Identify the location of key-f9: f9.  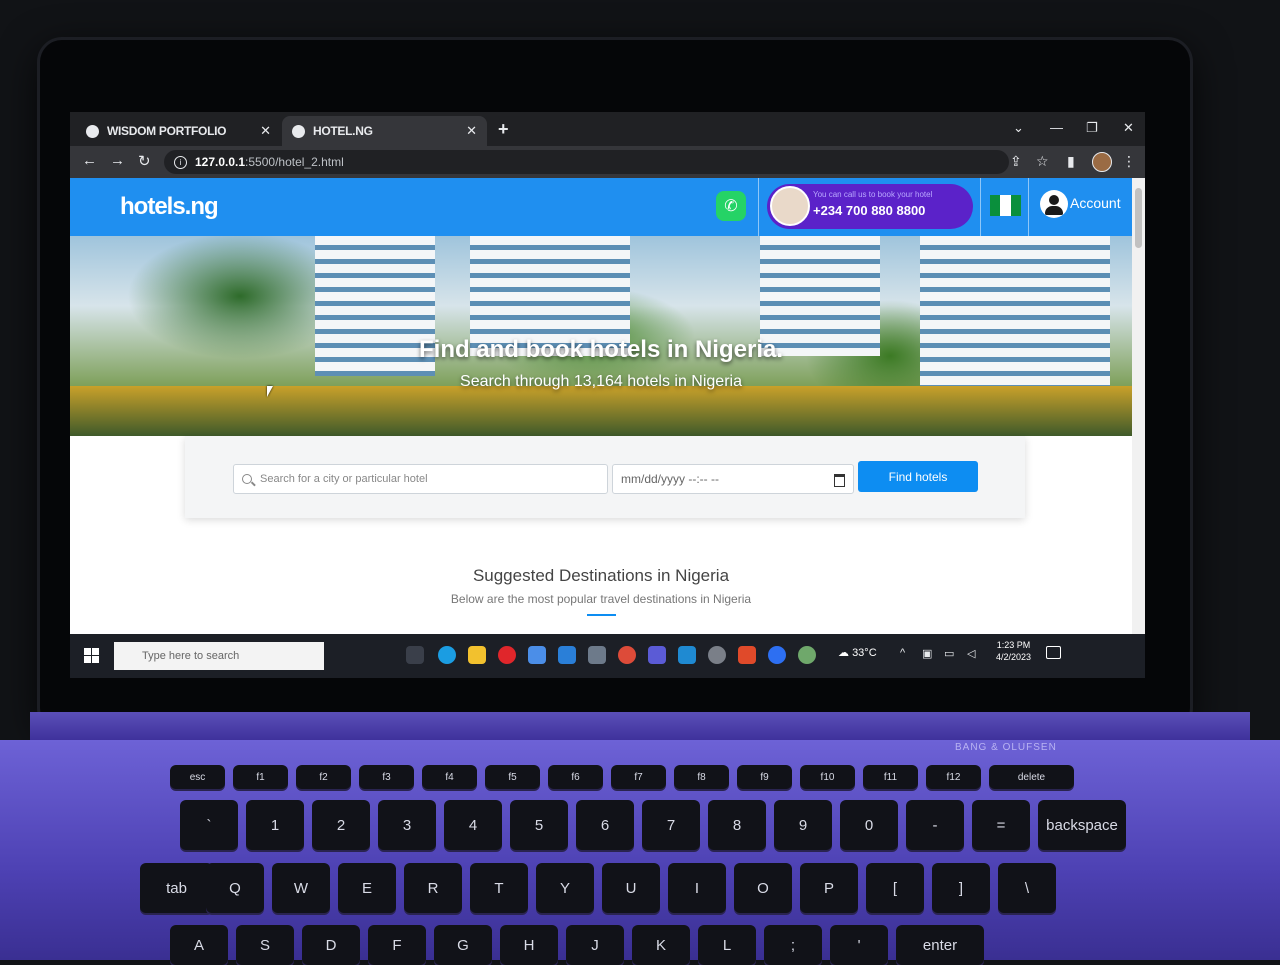
(764, 777).